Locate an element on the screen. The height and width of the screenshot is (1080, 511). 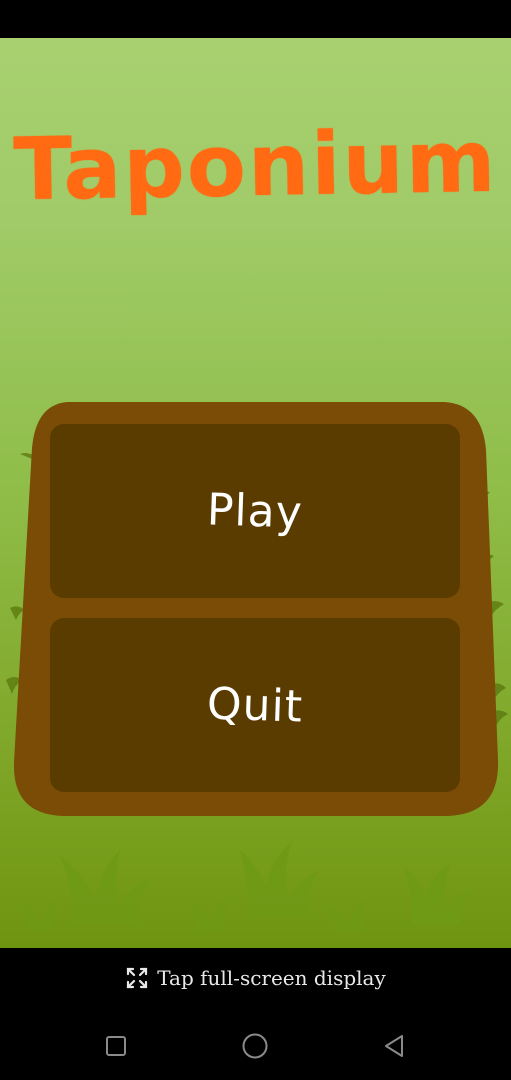
back-button is located at coordinates (394, 1046).